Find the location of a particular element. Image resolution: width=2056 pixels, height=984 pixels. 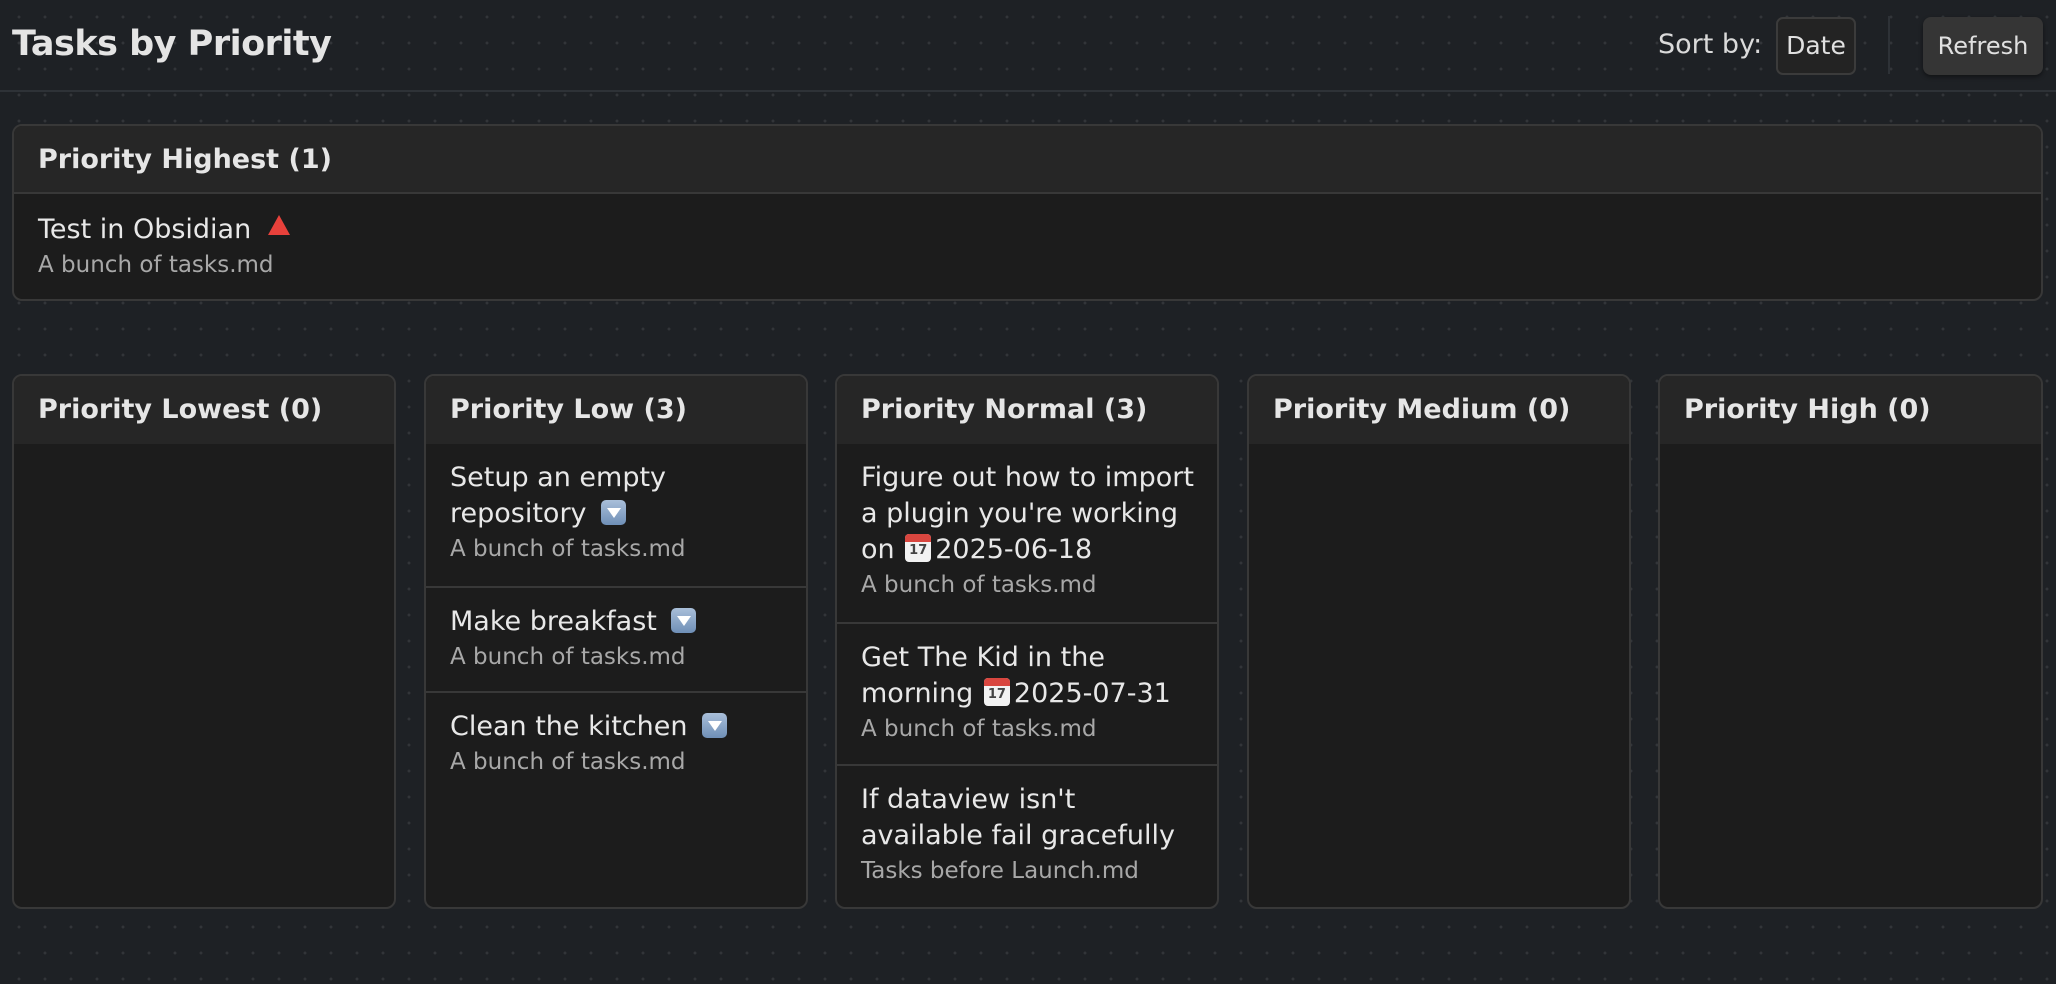

priority-medium-column: Priority Medium (0) is located at coordinates (1439, 641).